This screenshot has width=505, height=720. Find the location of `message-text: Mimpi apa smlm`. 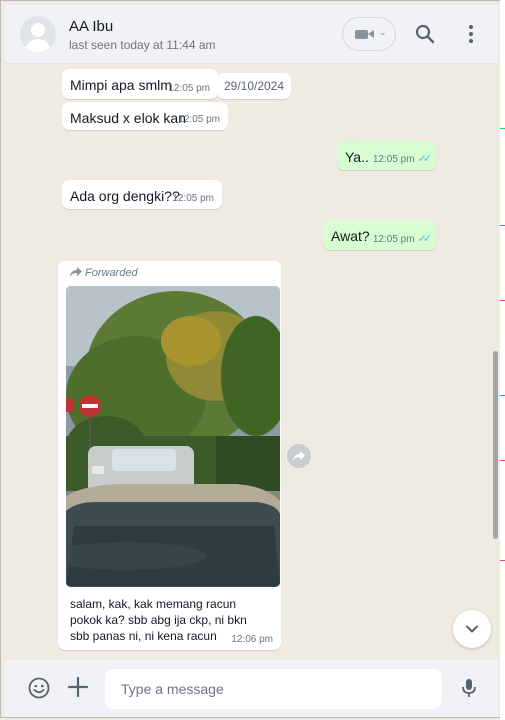

message-text: Mimpi apa smlm is located at coordinates (121, 85).